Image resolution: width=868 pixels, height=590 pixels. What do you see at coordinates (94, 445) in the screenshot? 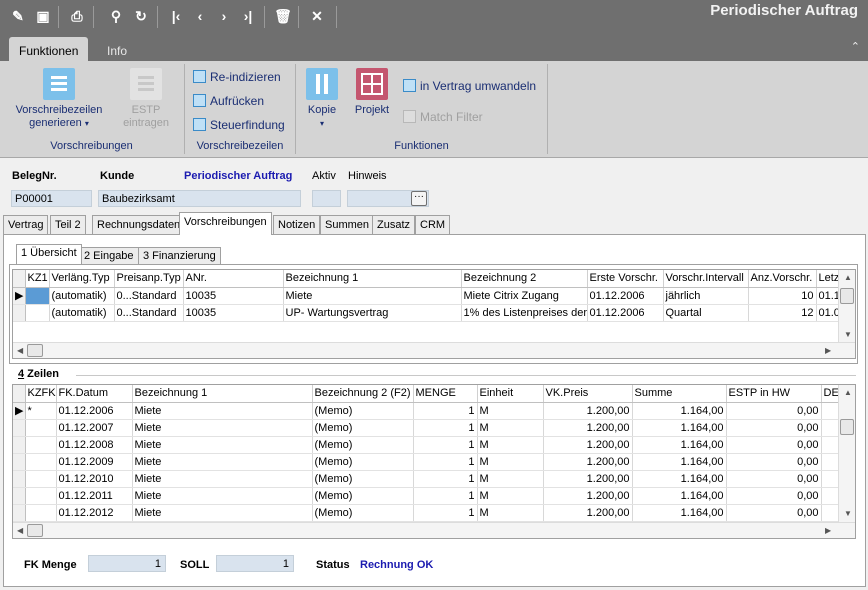
I see `cell-fk-datum: 01.12.2008` at bounding box center [94, 445].